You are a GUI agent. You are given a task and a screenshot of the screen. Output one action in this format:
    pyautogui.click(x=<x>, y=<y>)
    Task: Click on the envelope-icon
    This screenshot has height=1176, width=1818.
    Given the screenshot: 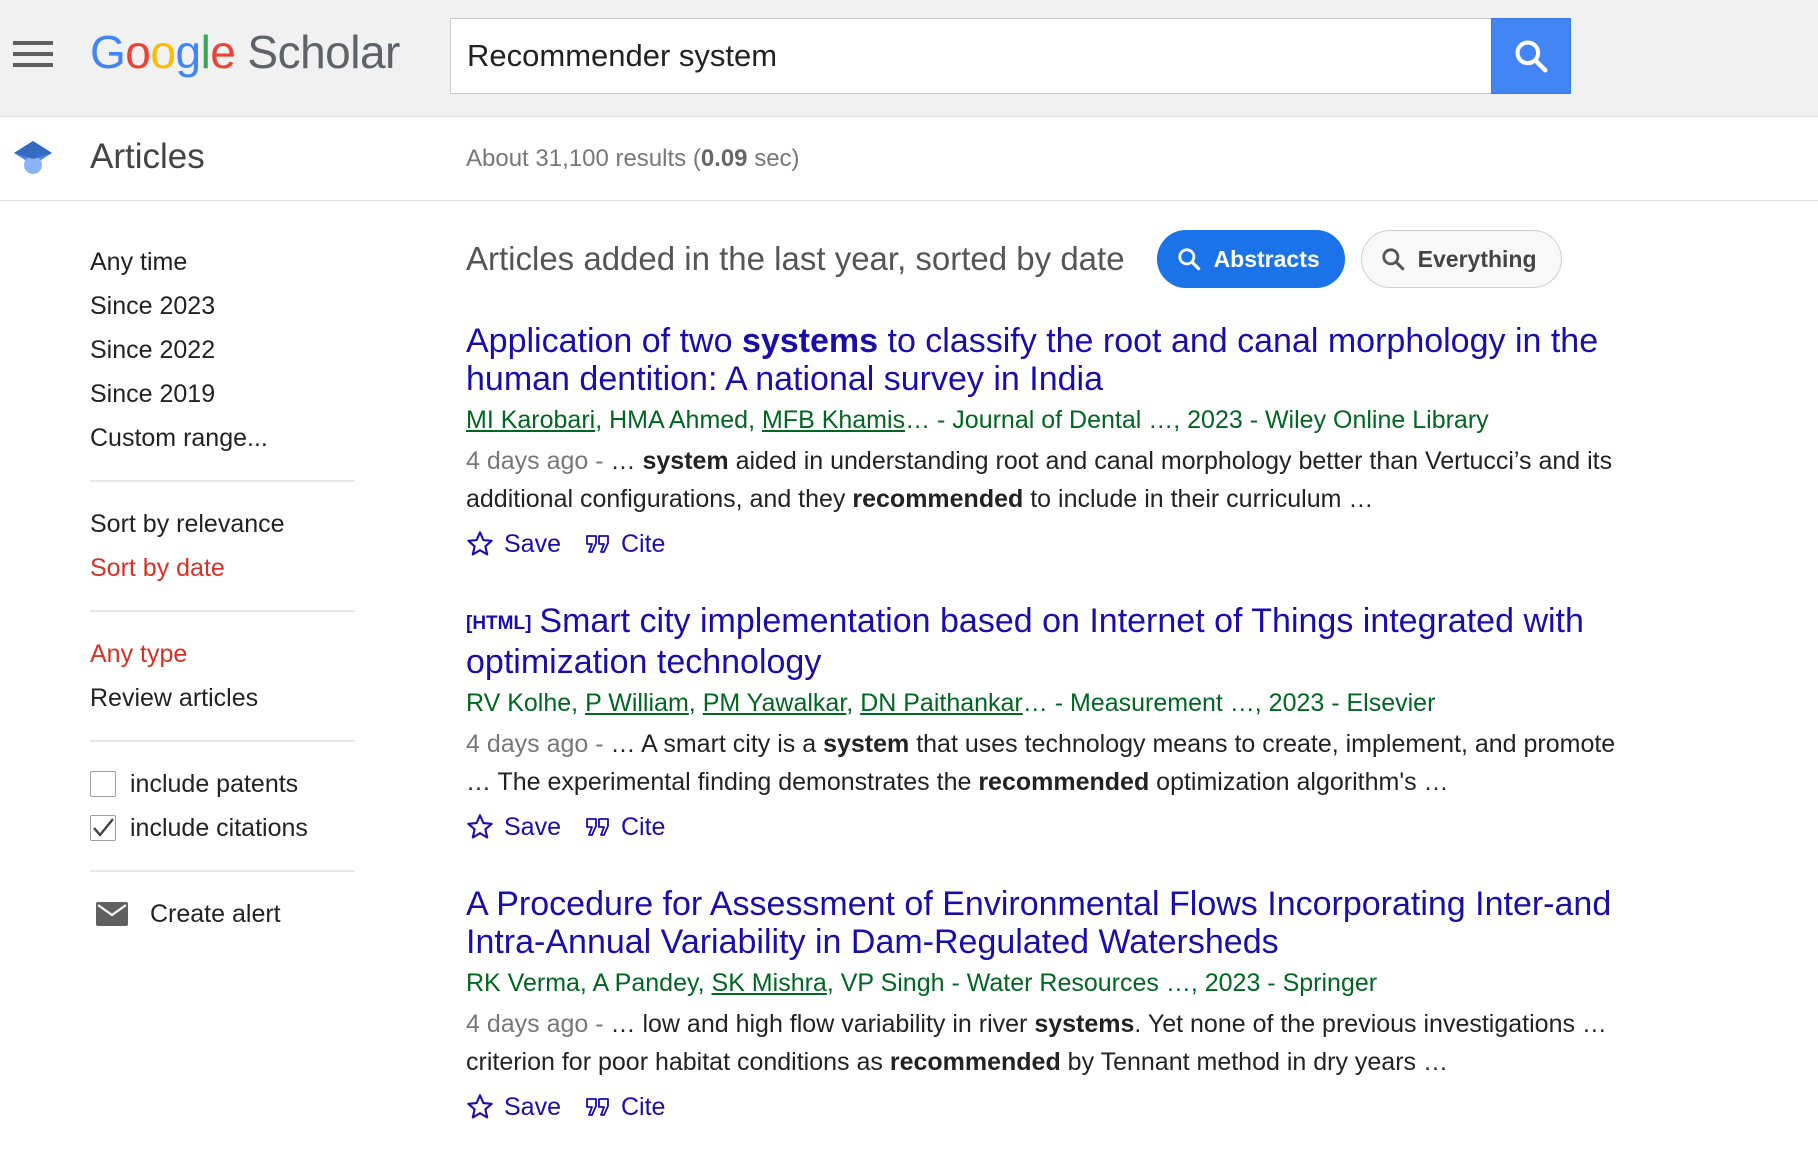 What is the action you would take?
    pyautogui.click(x=112, y=914)
    